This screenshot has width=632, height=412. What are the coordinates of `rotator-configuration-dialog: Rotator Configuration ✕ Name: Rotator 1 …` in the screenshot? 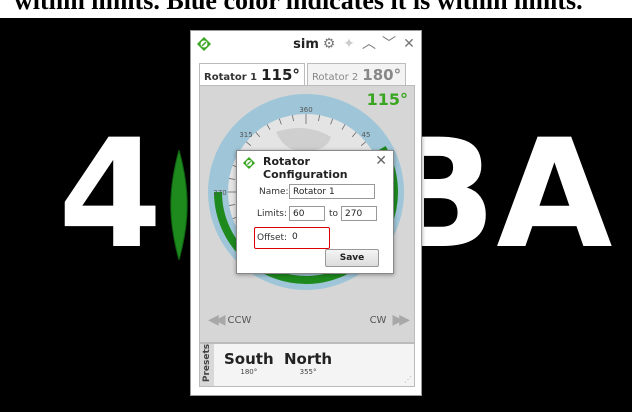 It's located at (315, 212).